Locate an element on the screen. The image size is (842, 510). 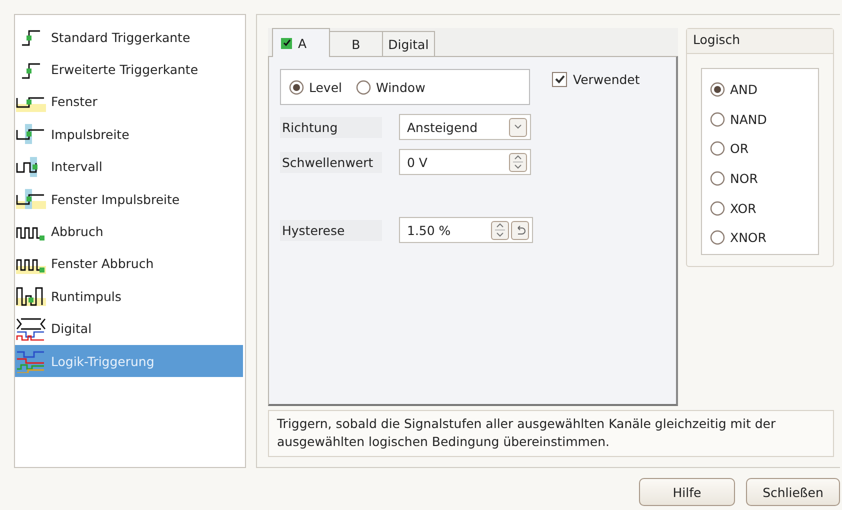
reset-button is located at coordinates (520, 230).